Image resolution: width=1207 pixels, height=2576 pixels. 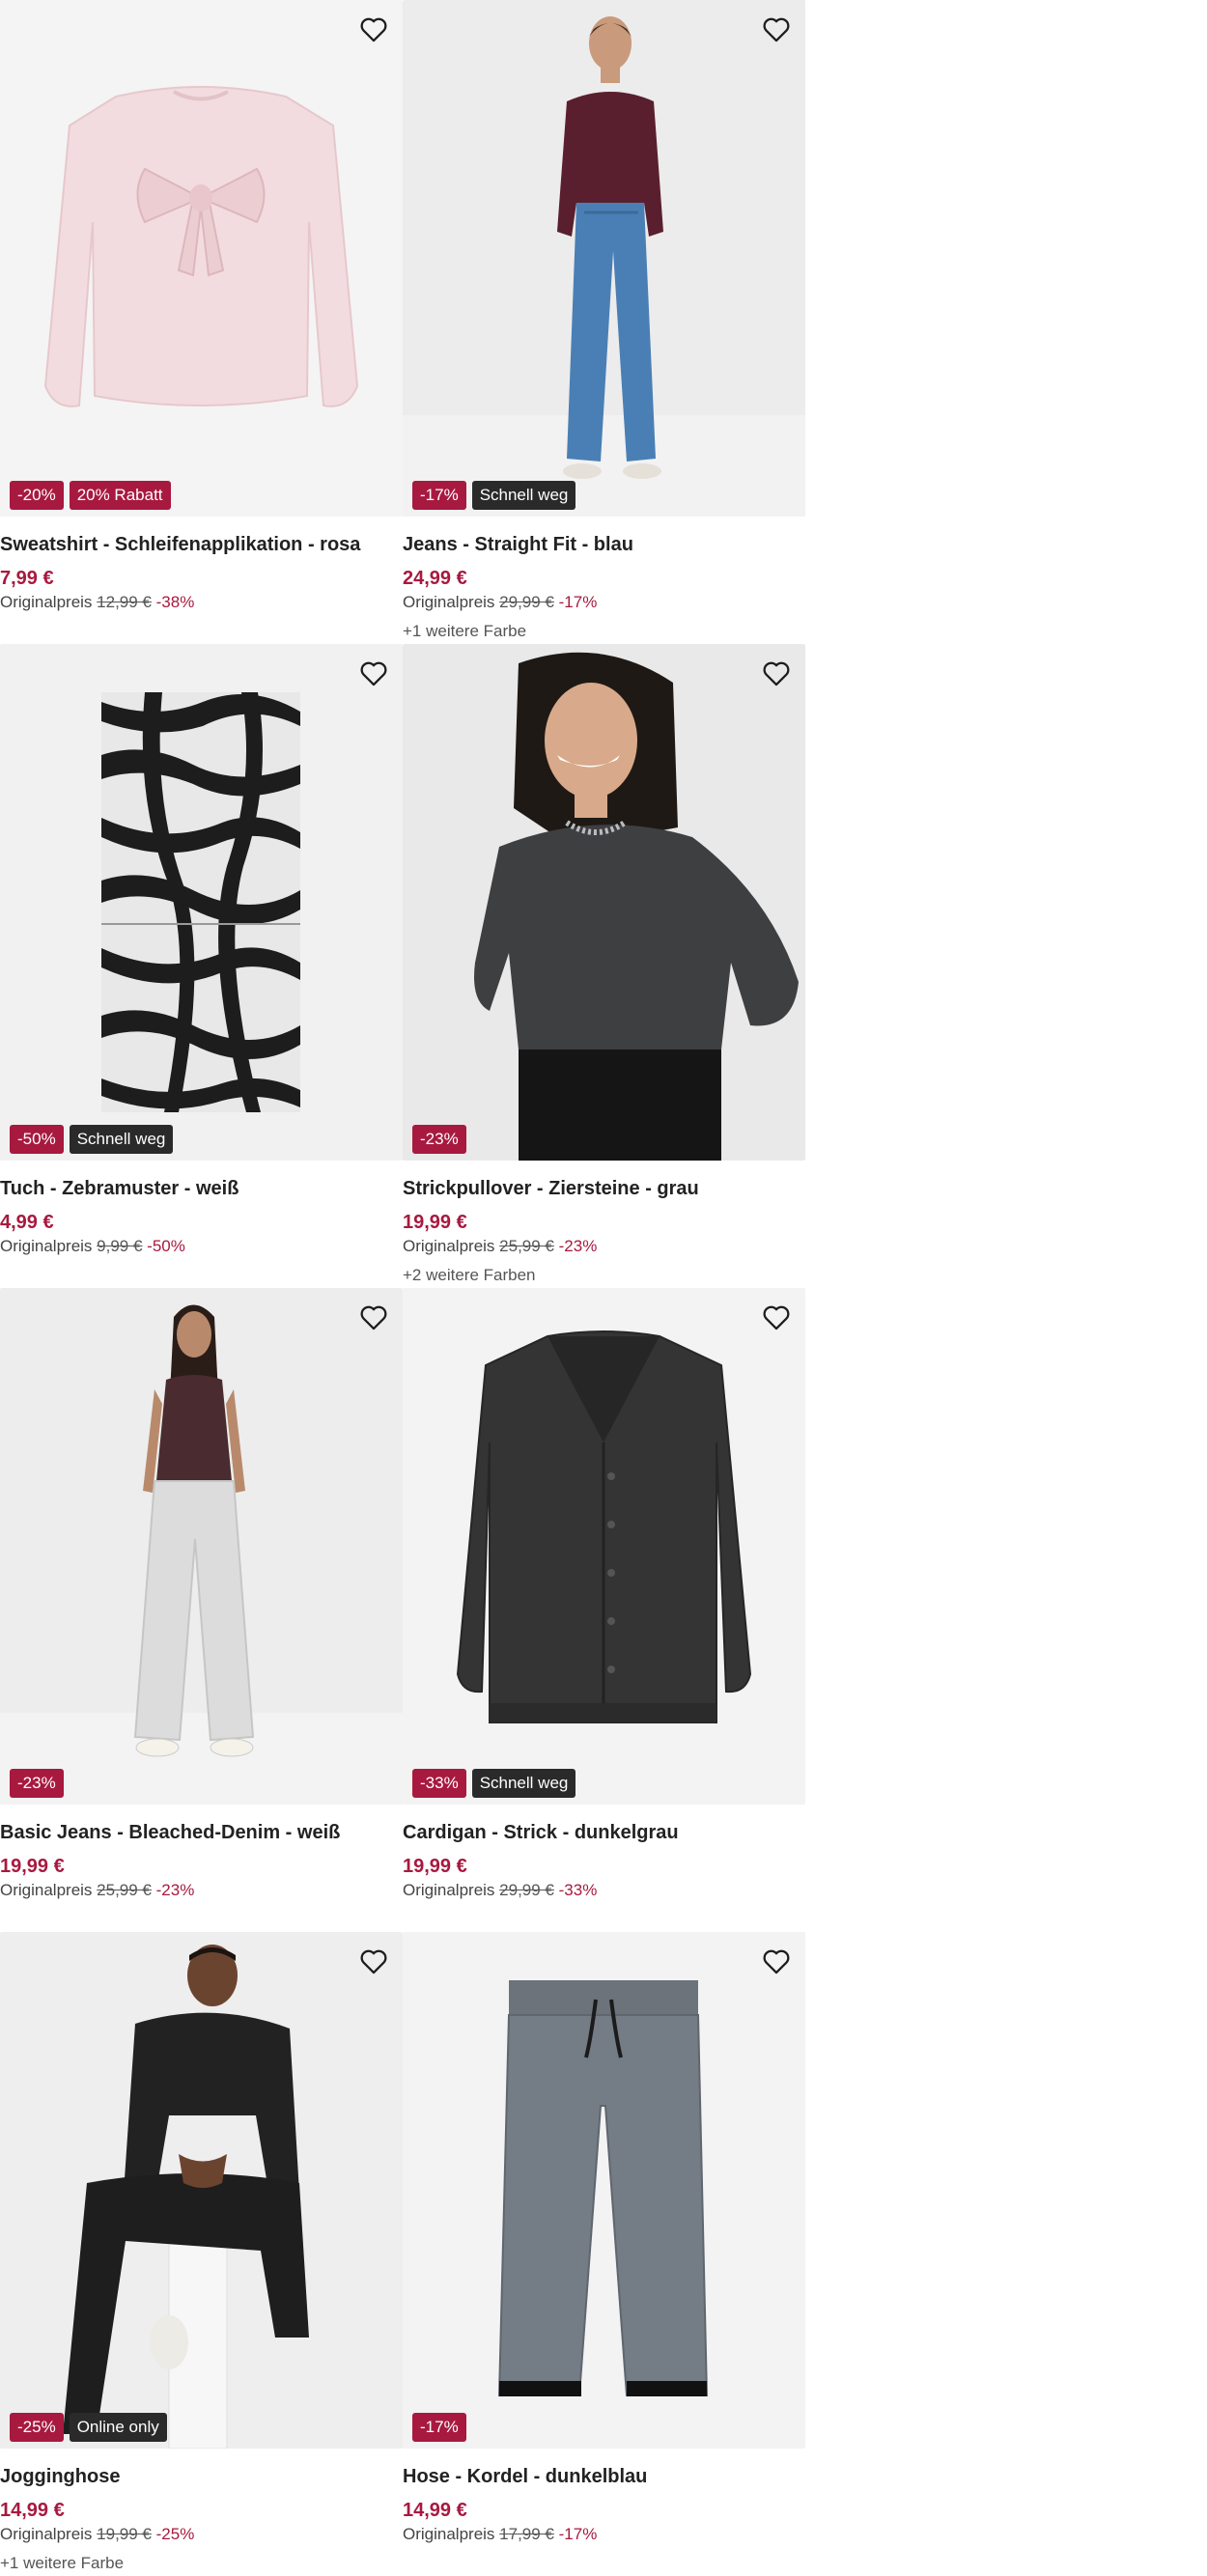 I want to click on product-image: -17%, so click(x=604, y=2191).